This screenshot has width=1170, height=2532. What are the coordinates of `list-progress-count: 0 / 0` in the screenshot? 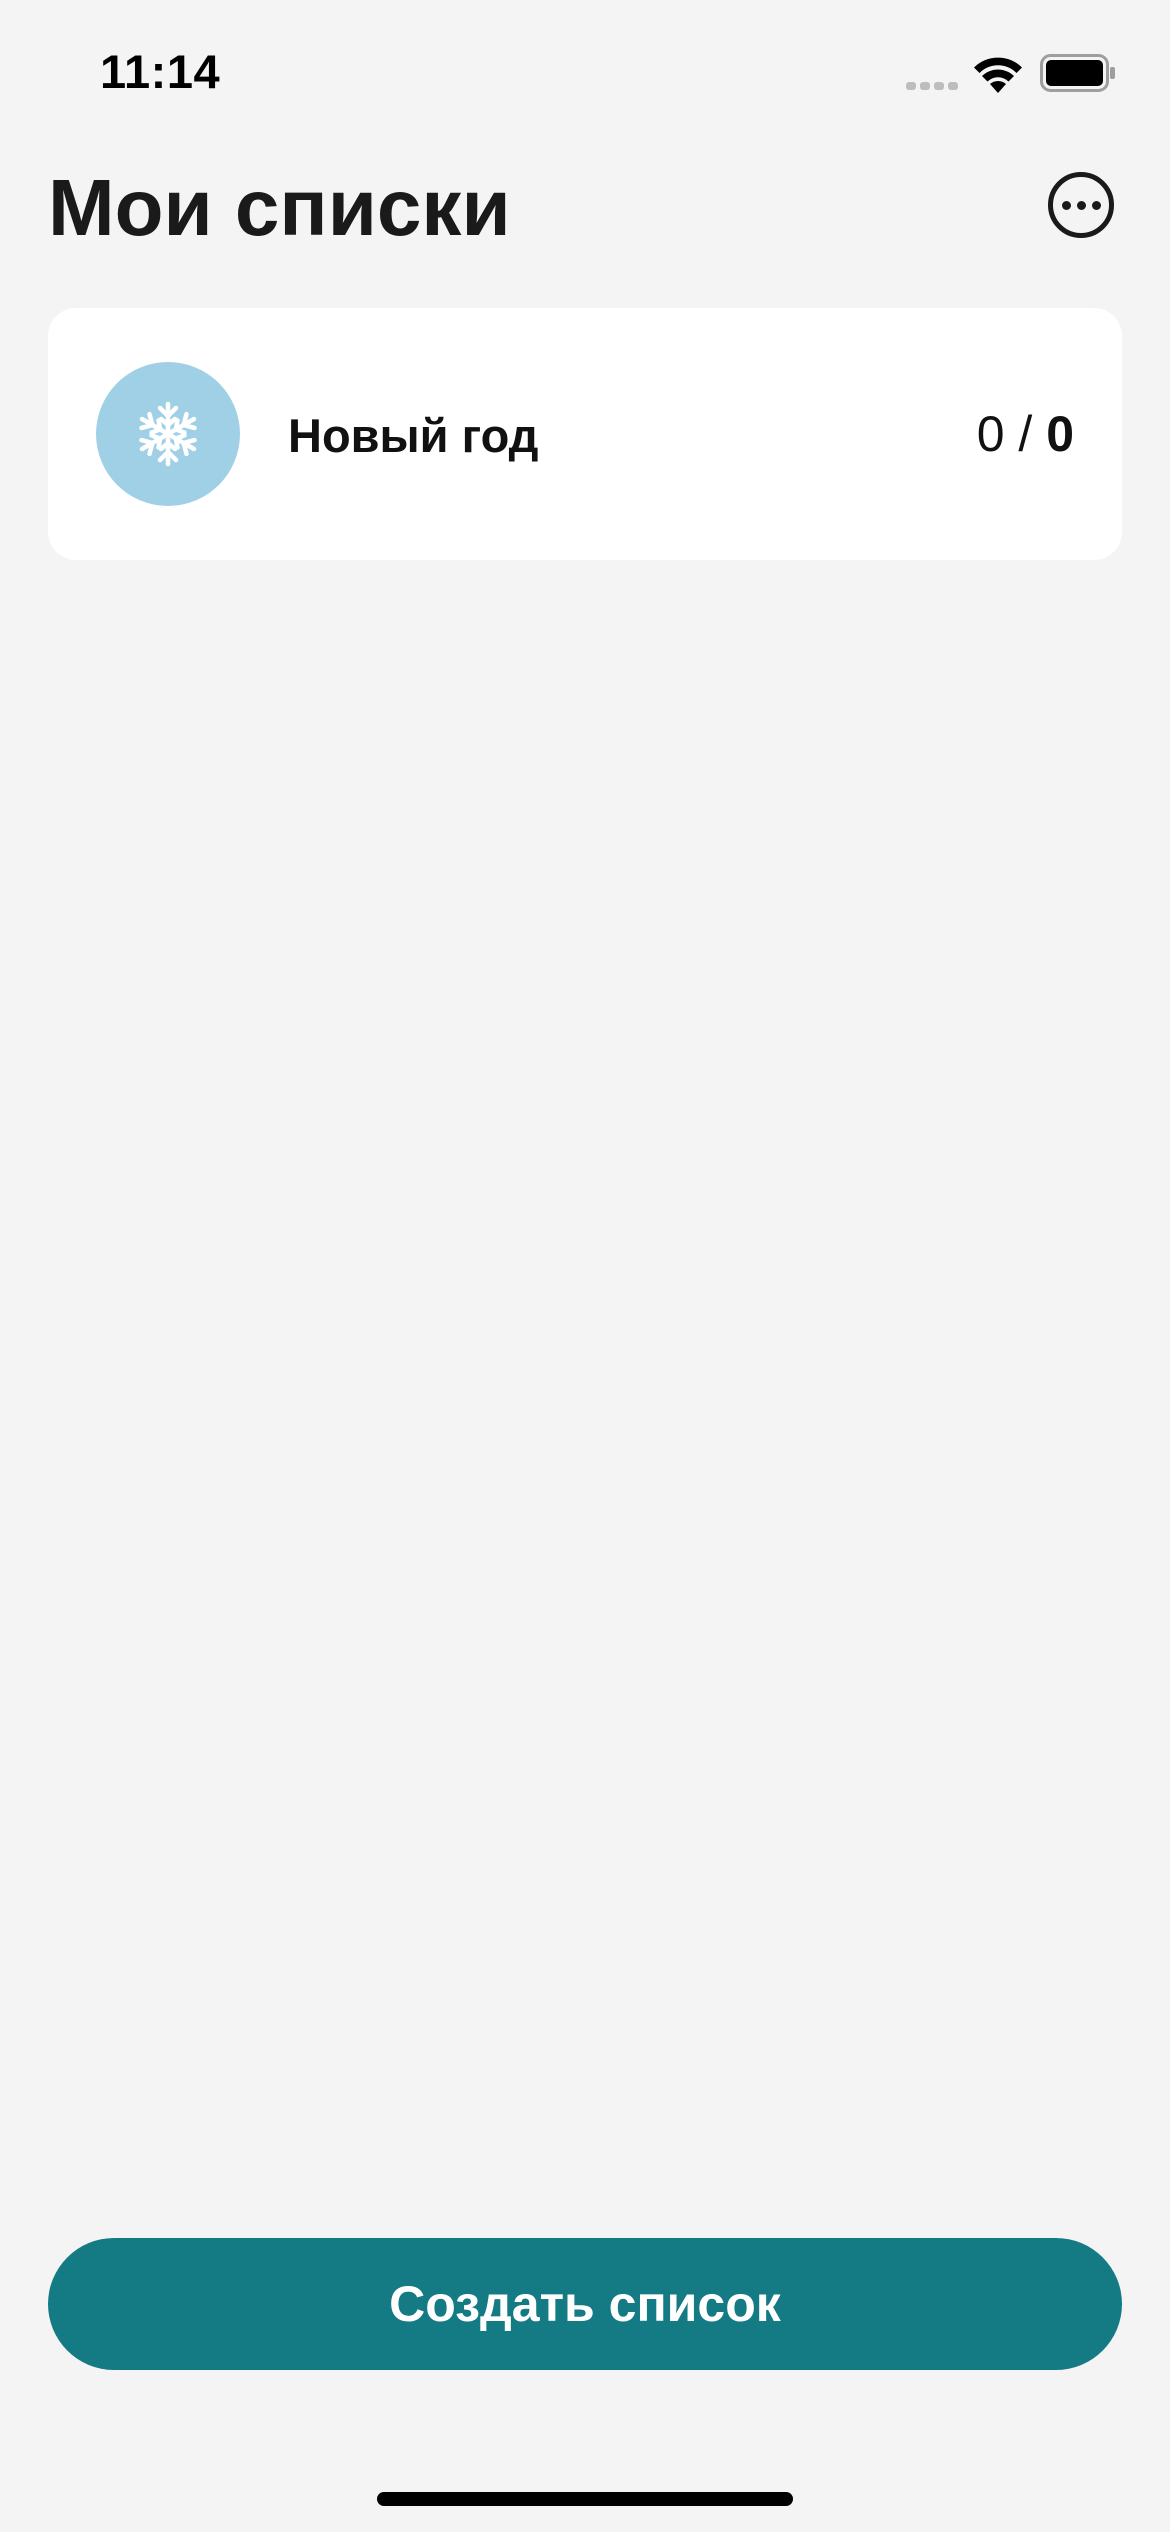 It's located at (1025, 434).